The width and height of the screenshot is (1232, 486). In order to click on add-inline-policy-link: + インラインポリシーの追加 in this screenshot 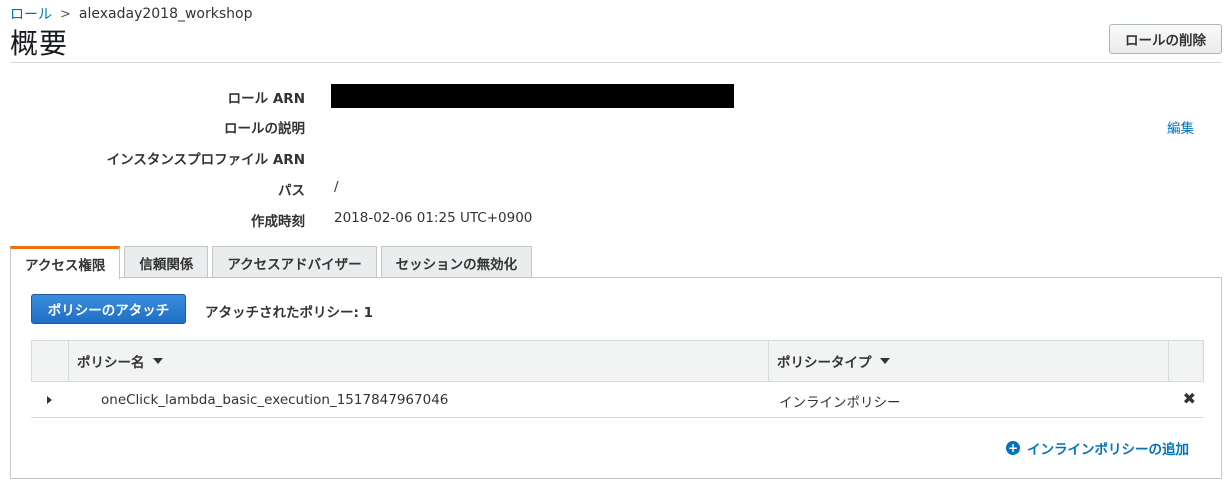, I will do `click(1097, 448)`.